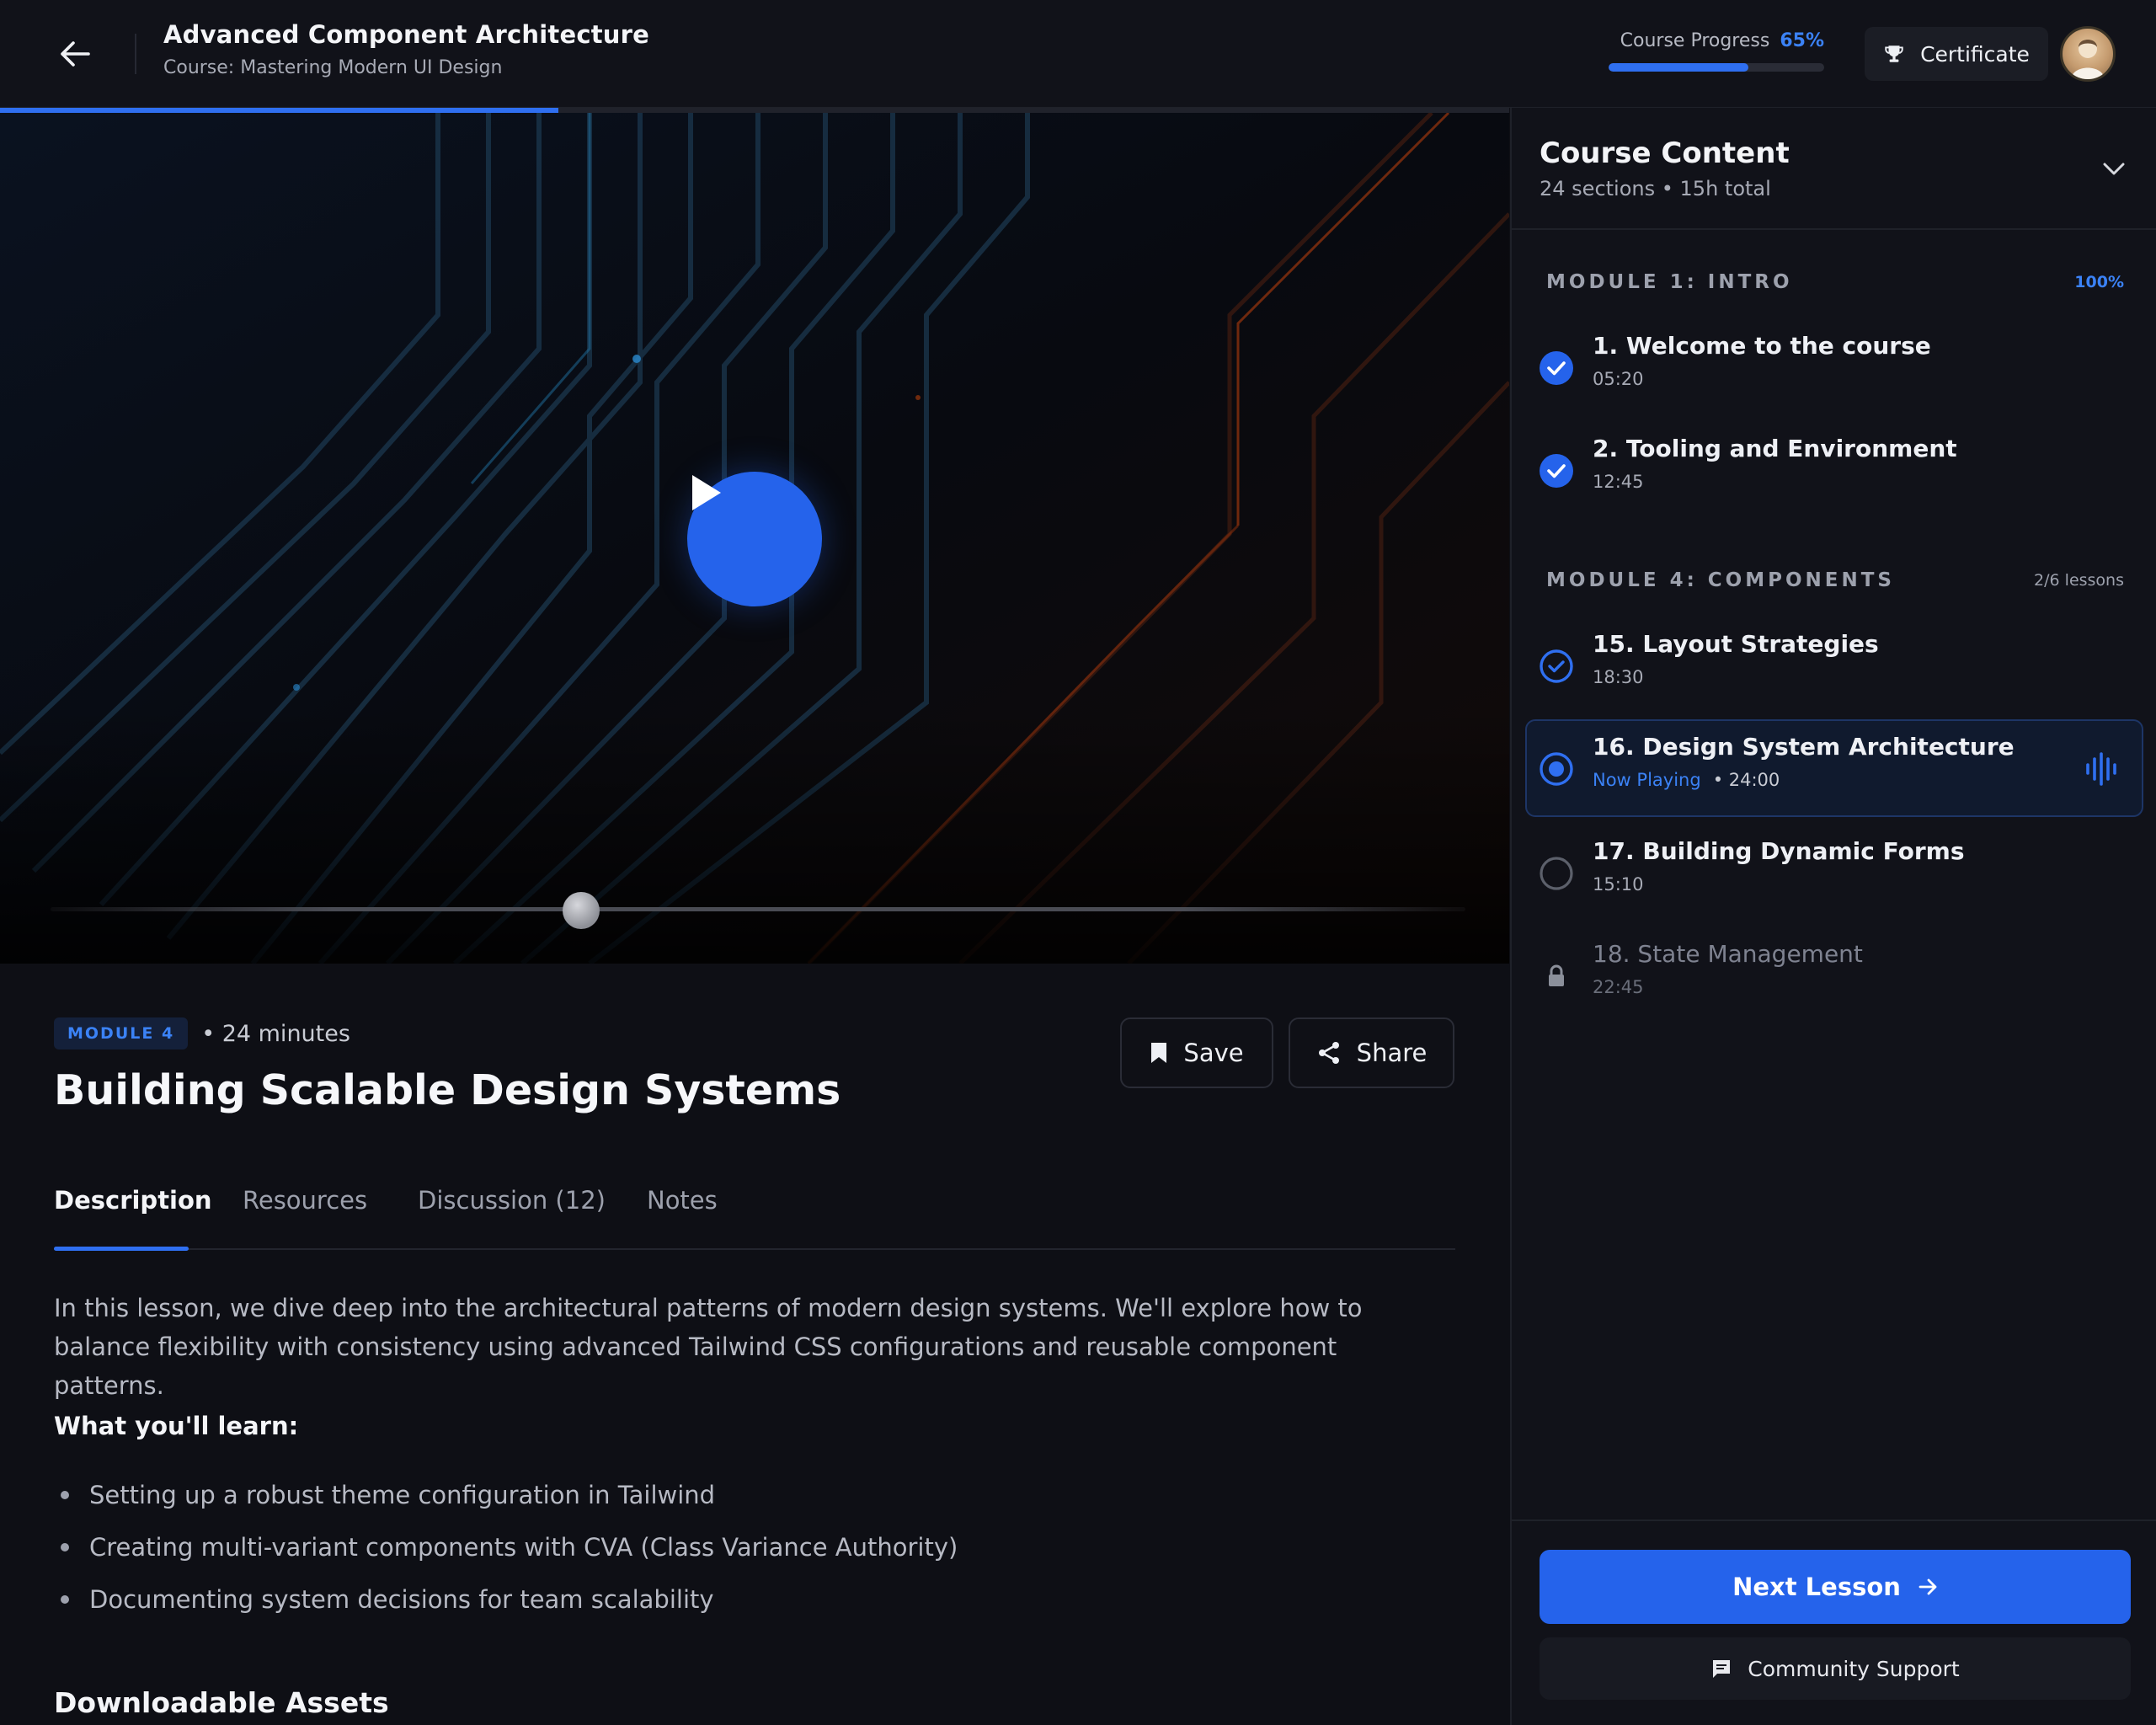 The height and width of the screenshot is (1725, 2156). I want to click on lesson-title: 17. Building Dynamic Forms, so click(1779, 851).